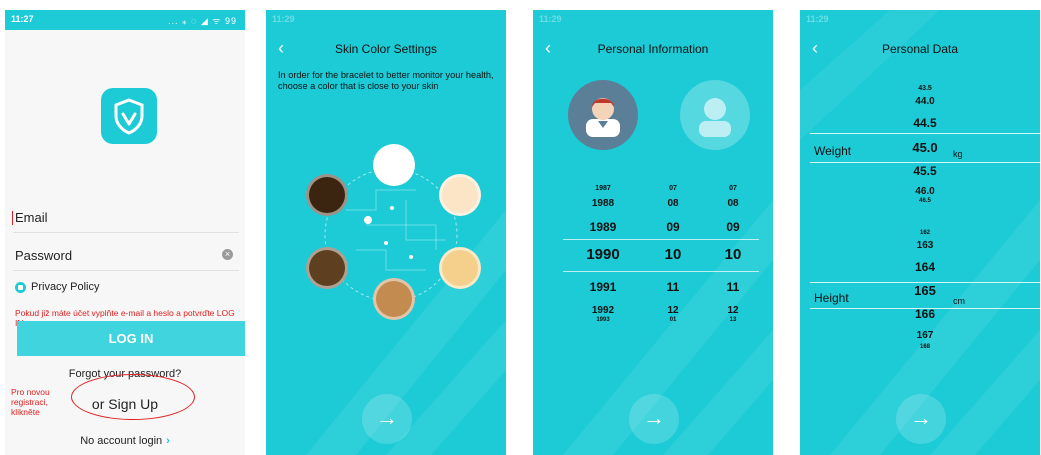  Describe the element at coordinates (20, 287) in the screenshot. I see `lock-icon` at that location.